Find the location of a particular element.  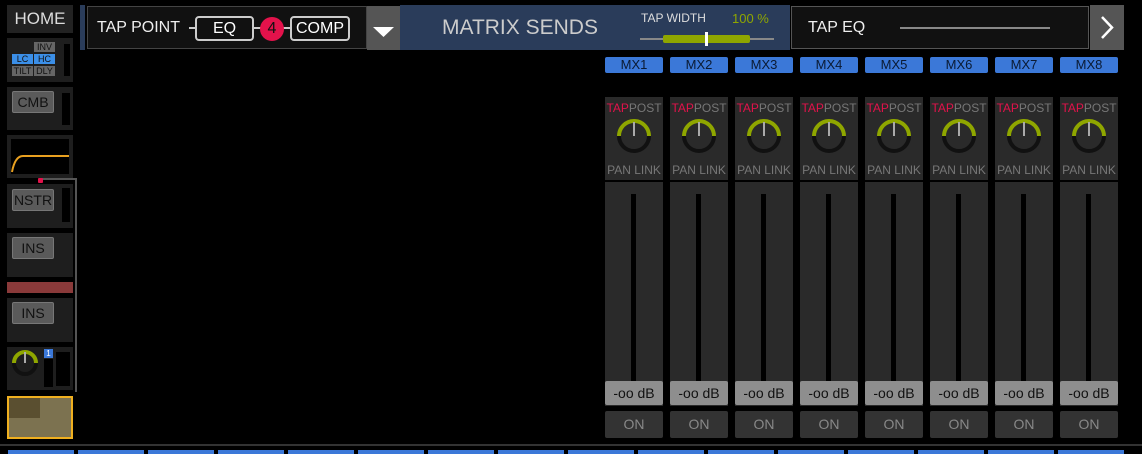

tap-eq-panel: TAP EQ is located at coordinates (940, 27).